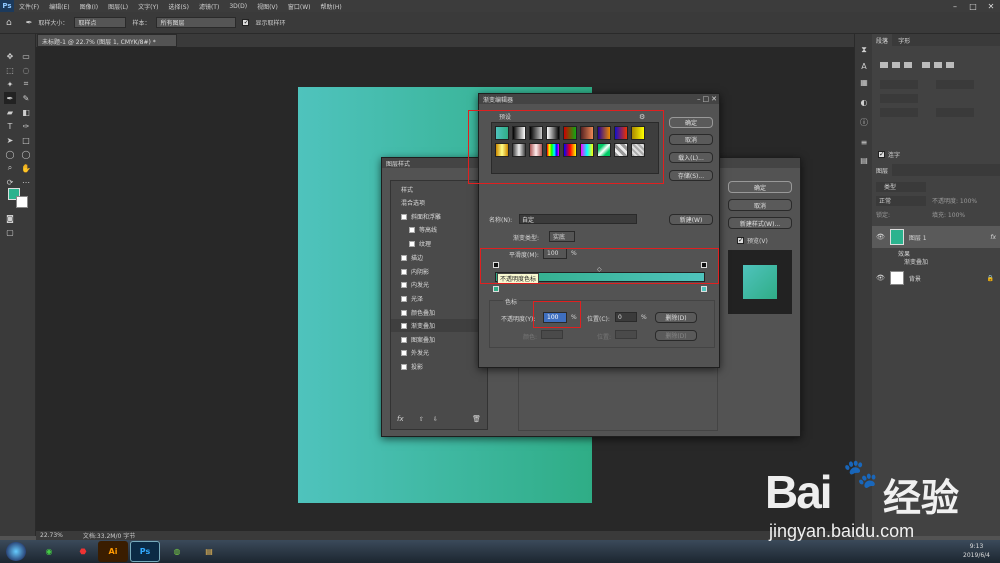 The image size is (1000, 563). Describe the element at coordinates (439, 271) in the screenshot. I see `style-item-inner-shadow: 内阴影` at that location.